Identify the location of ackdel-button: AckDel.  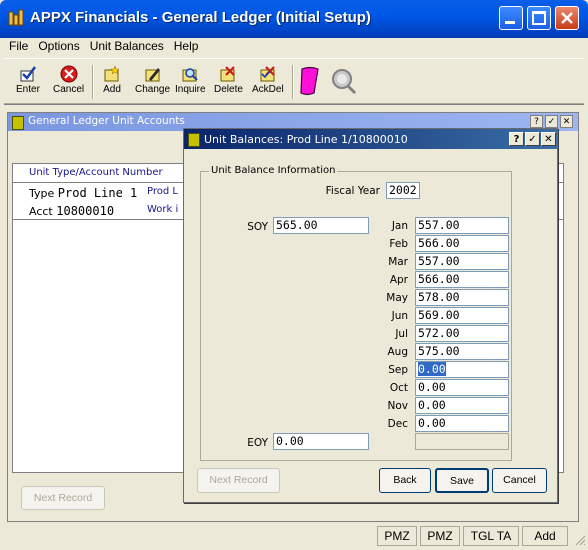
(268, 80).